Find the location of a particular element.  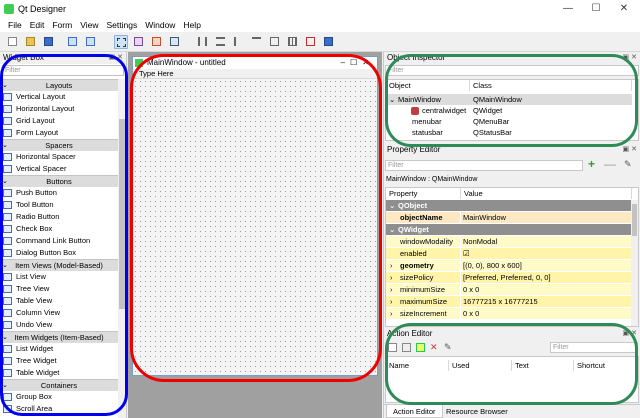

lay-out-form-icon is located at coordinates (275, 42).